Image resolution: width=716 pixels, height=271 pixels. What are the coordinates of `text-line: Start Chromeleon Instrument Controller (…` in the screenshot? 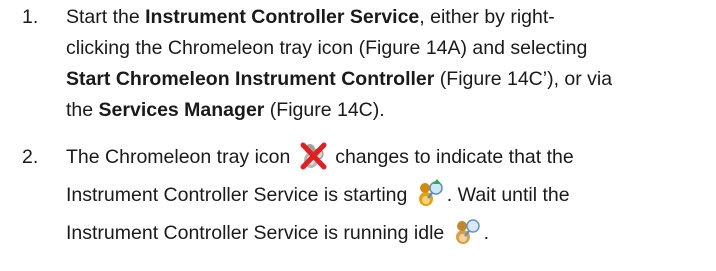 It's located at (339, 79).